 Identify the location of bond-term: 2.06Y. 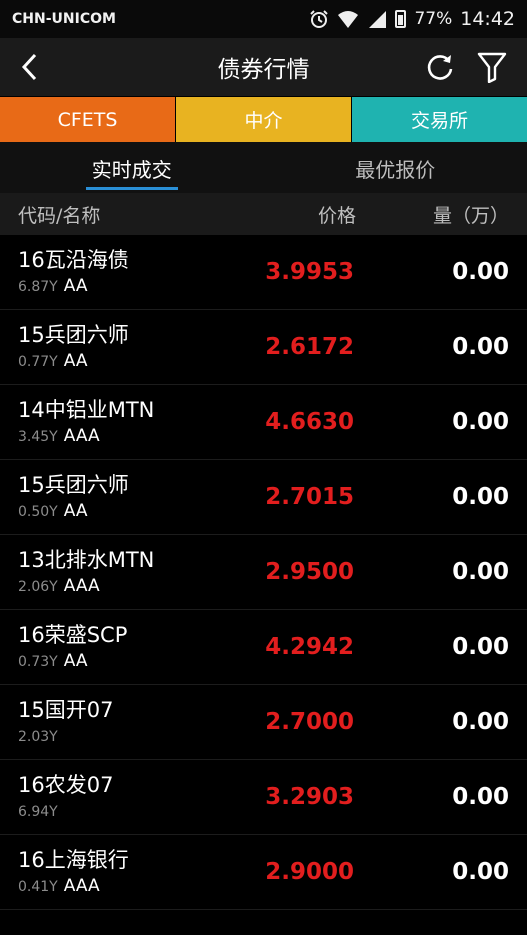
(38, 586).